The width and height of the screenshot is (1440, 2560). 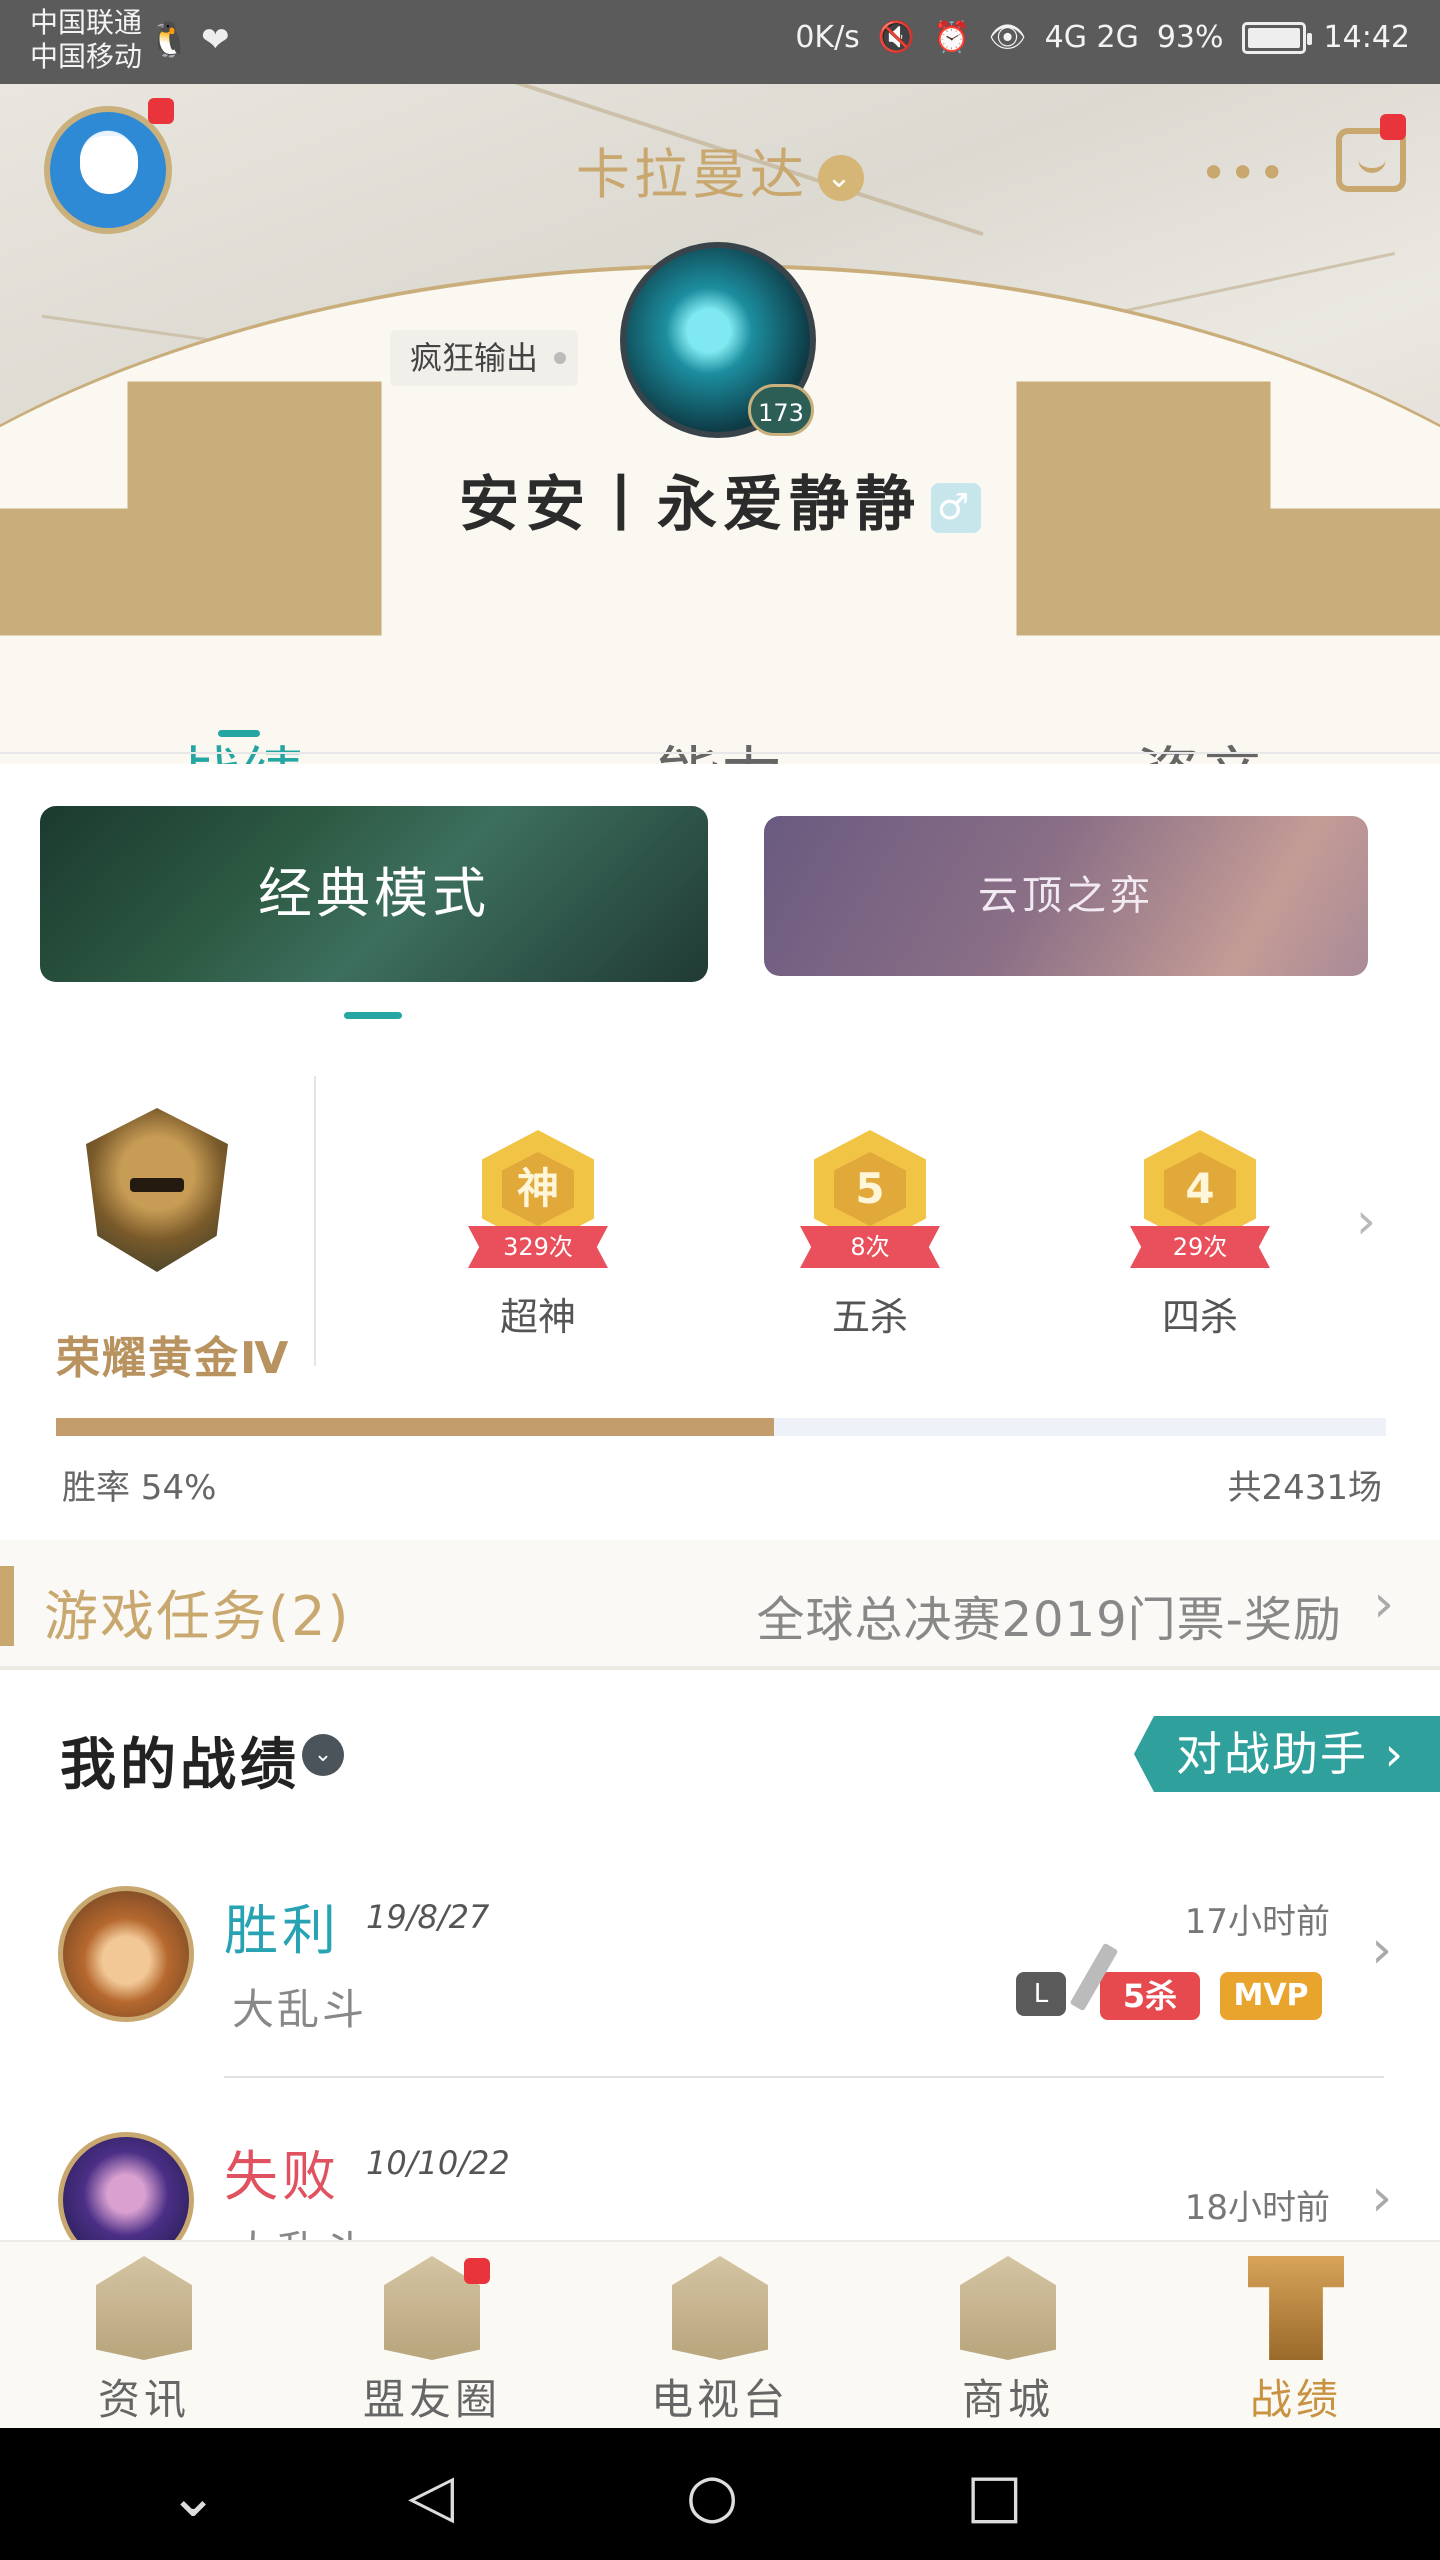 What do you see at coordinates (1200, 1247) in the screenshot?
I see `badge-count: 29次` at bounding box center [1200, 1247].